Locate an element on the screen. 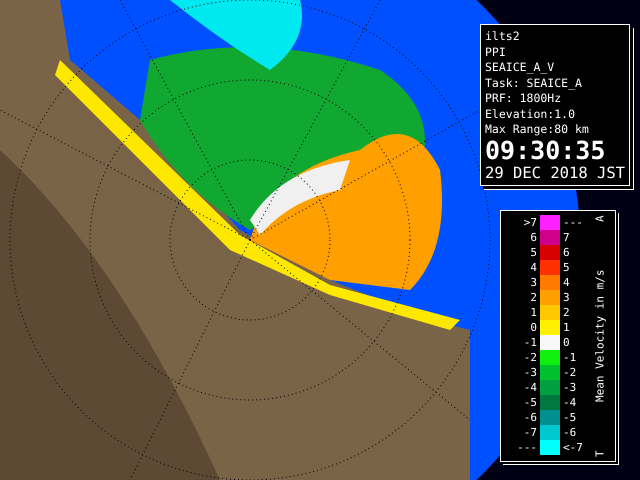 The width and height of the screenshot is (640, 480). info-line: Elevation:1.0 is located at coordinates (530, 114).